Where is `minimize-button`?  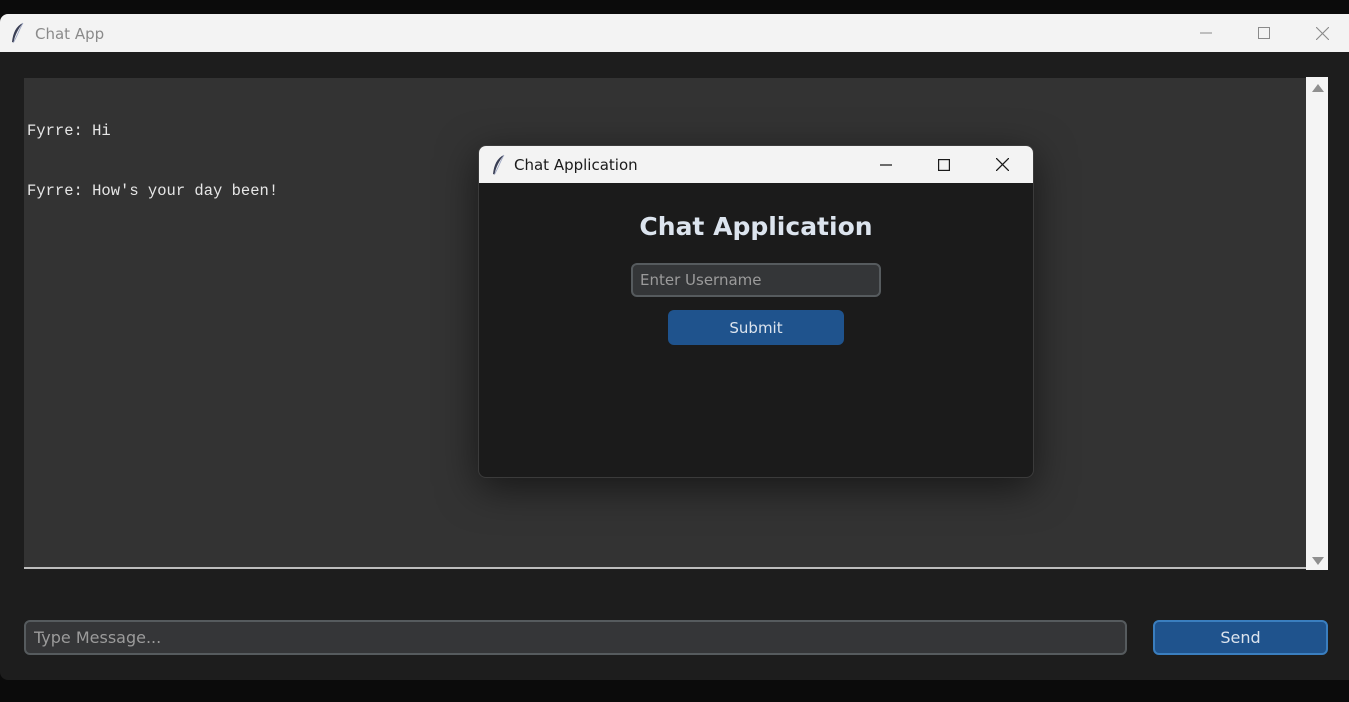
minimize-button is located at coordinates (1206, 33).